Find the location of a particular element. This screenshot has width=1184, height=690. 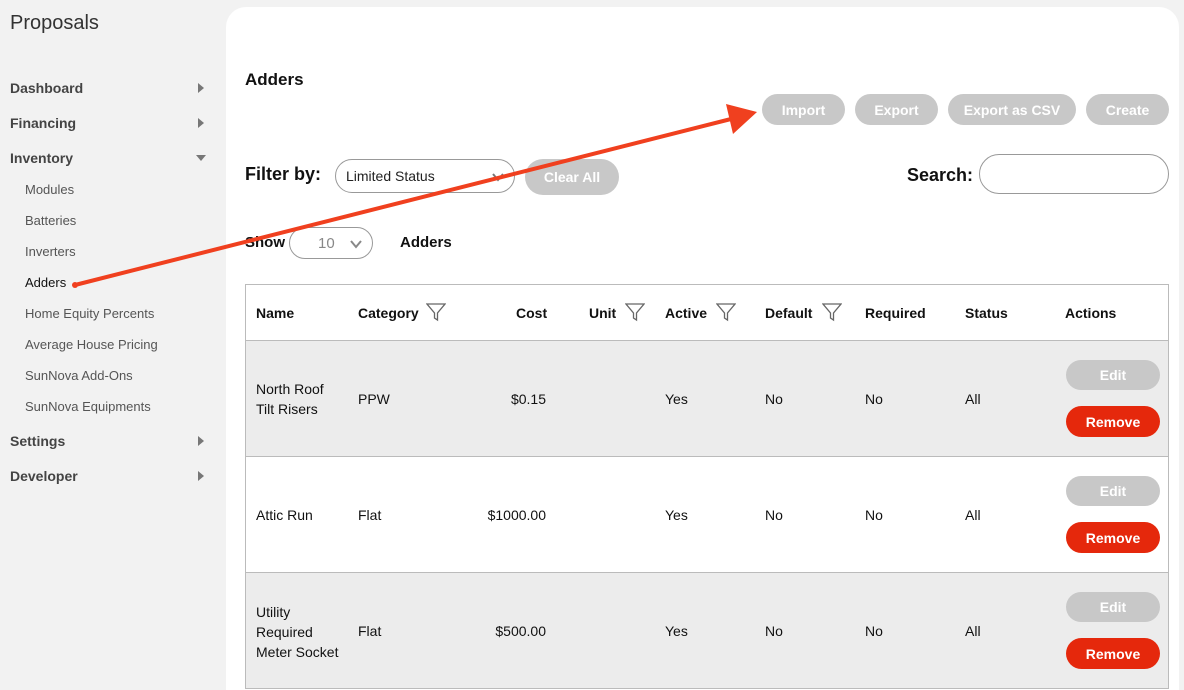

cell-name-line: Attic Run is located at coordinates (284, 515).